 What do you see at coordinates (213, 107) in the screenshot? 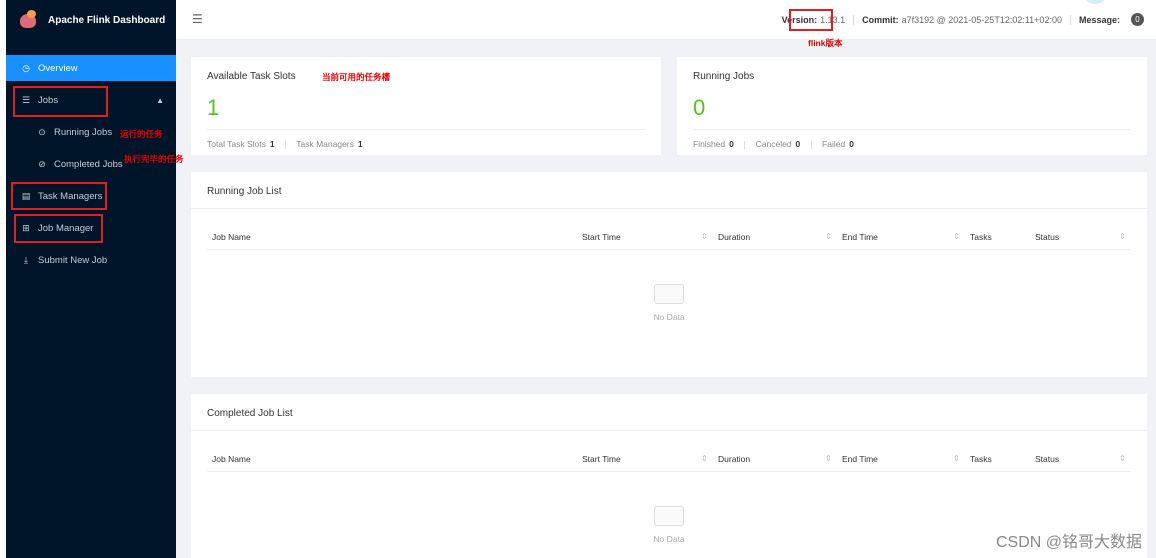
I see `task-slots-value: 1` at bounding box center [213, 107].